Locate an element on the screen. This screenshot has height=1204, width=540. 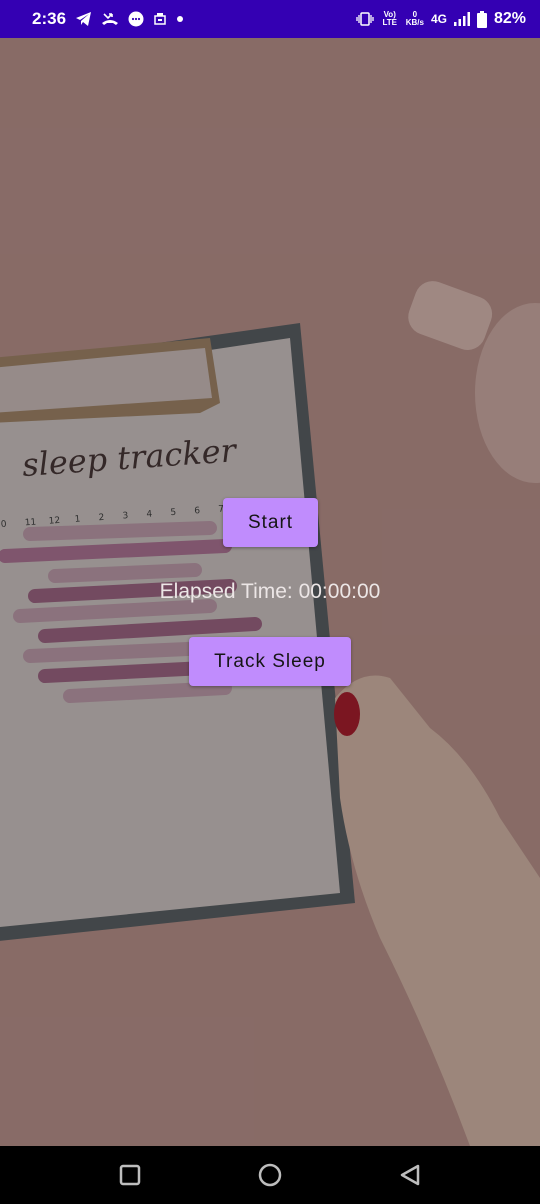
status-left-icons is located at coordinates (130, 19).